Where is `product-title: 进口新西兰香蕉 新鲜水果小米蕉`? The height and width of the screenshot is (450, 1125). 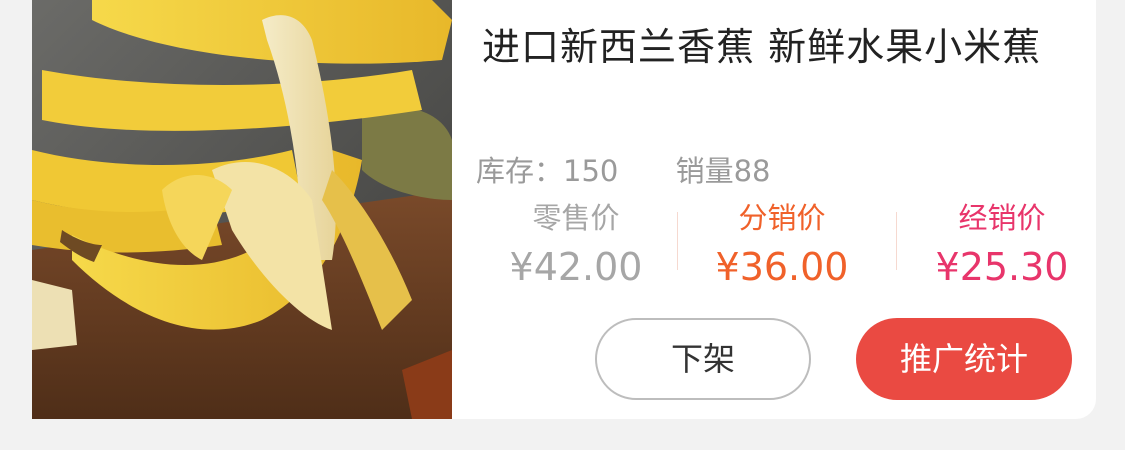 product-title: 进口新西兰香蕉 新鲜水果小米蕉 is located at coordinates (787, 47).